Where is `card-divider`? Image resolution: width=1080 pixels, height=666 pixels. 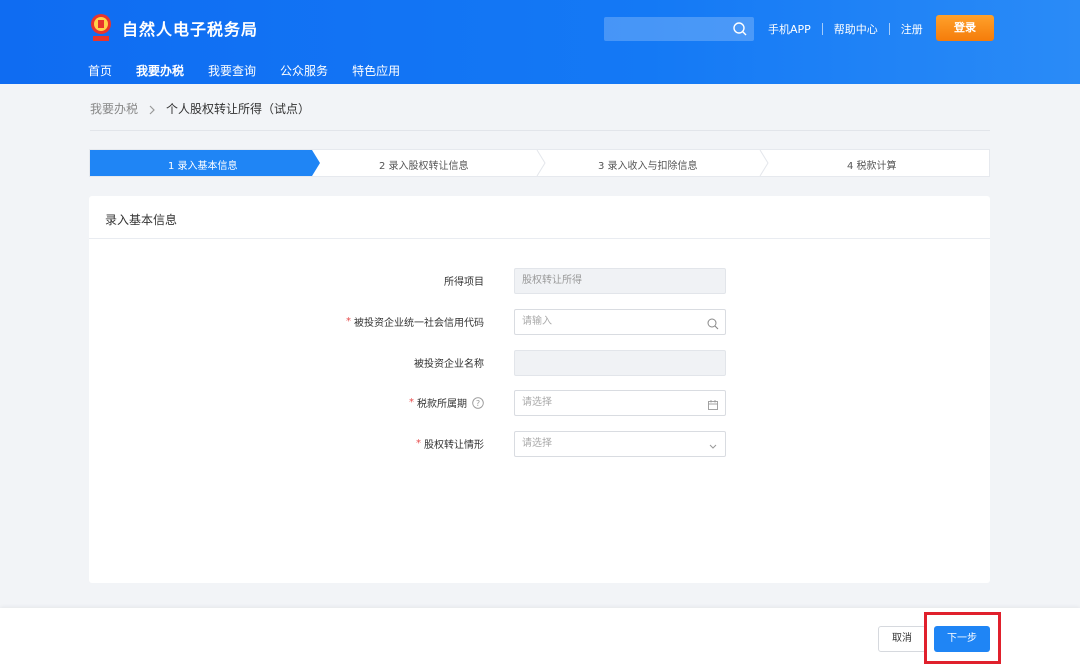 card-divider is located at coordinates (539, 238).